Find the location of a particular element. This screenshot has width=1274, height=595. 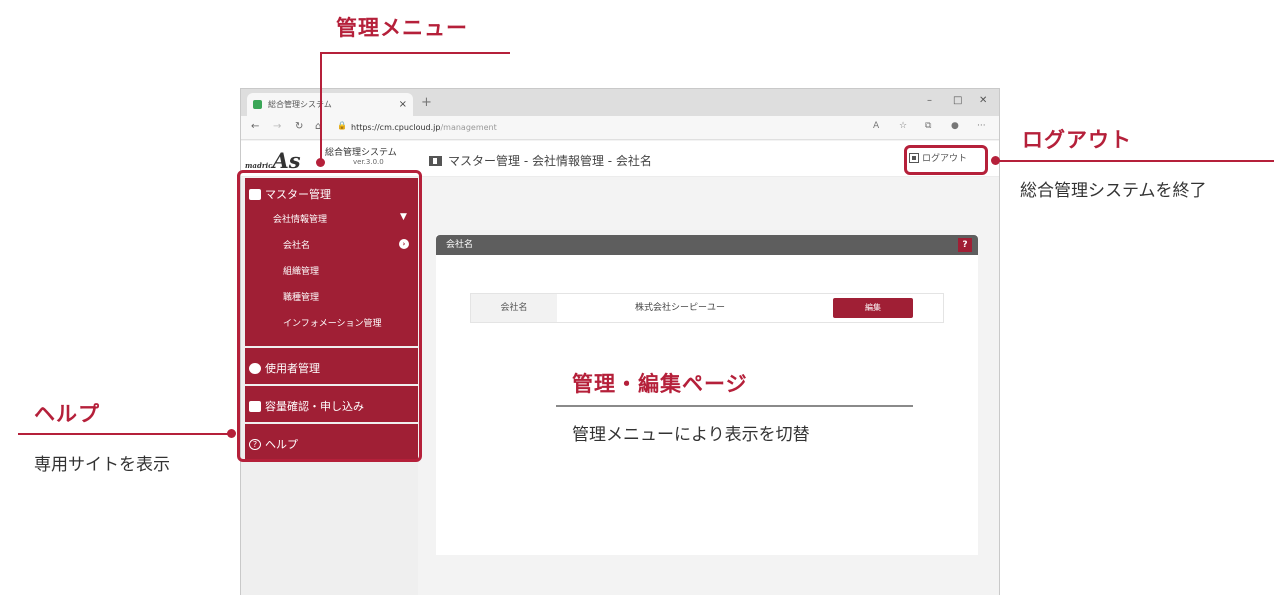

callout-menu-title: 管理メニュー is located at coordinates (402, 28).